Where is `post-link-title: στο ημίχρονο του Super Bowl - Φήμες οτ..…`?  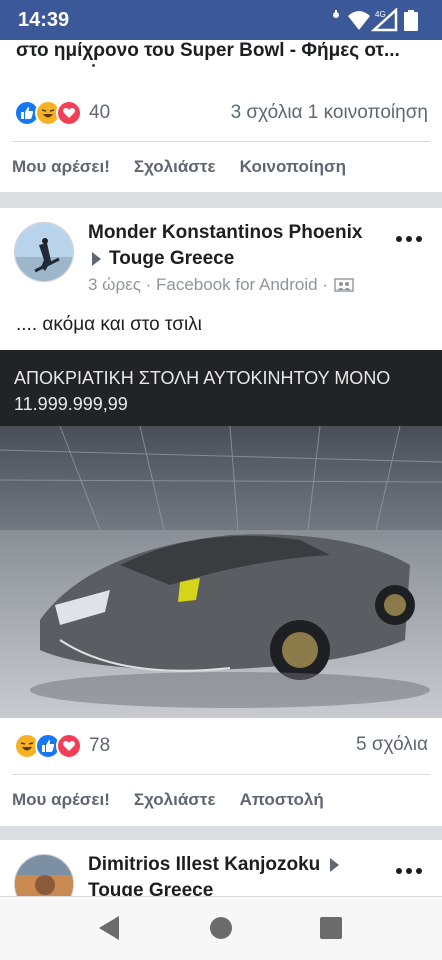 post-link-title: στο ημίχρονο του Super Bowl - Φήμες οτ..… is located at coordinates (221, 51).